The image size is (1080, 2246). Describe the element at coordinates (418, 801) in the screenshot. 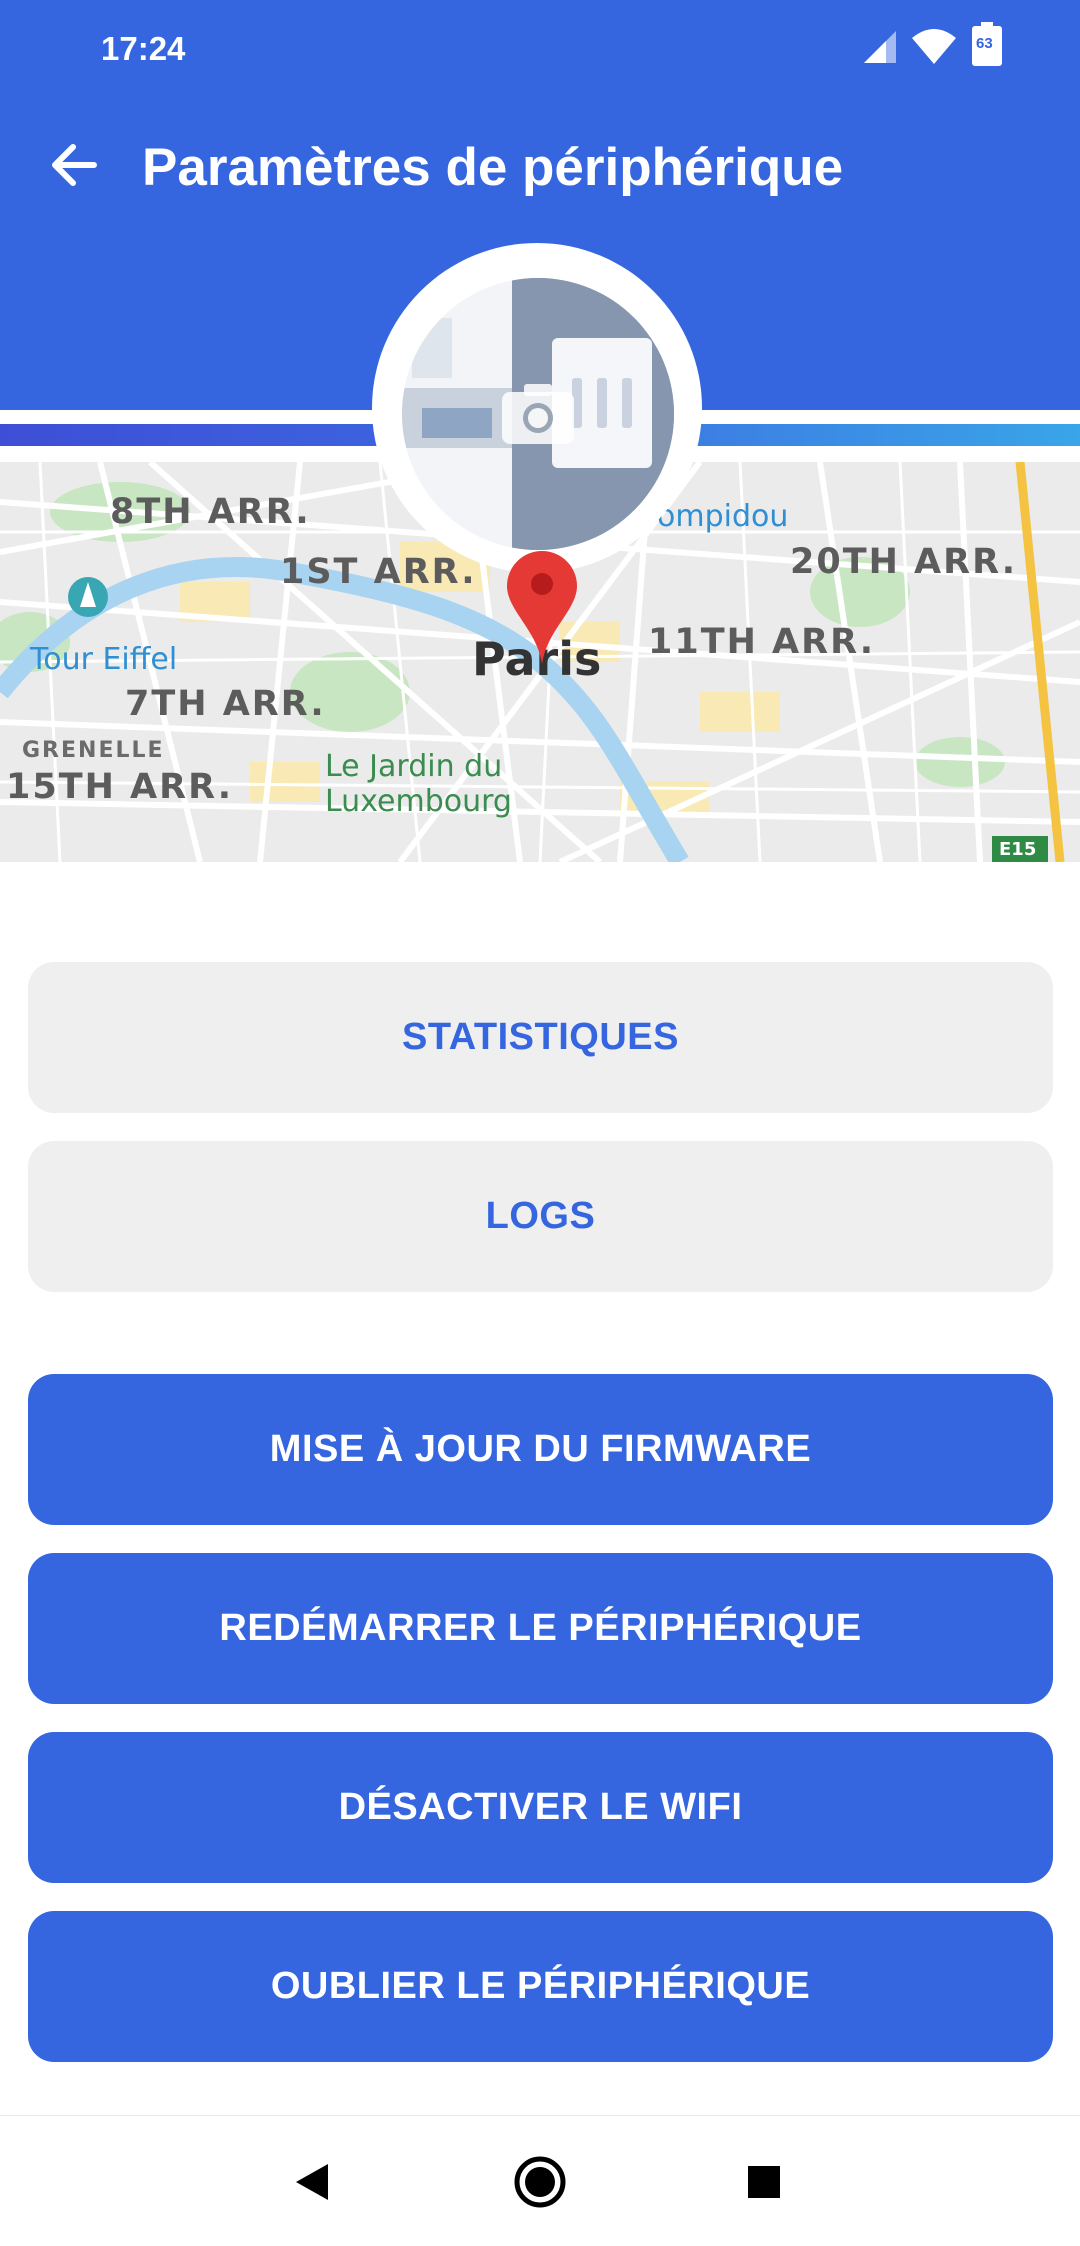

I see `jardin-line-2: Luxembourg` at that location.